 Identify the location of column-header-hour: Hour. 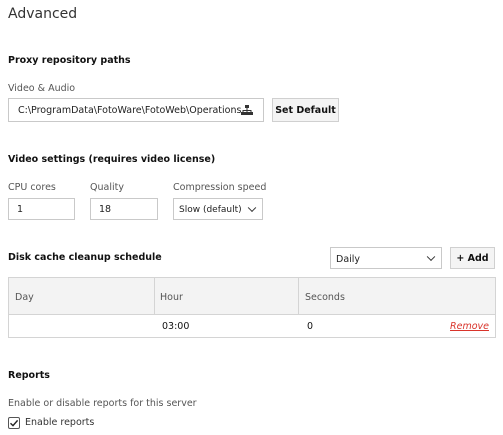
(171, 297).